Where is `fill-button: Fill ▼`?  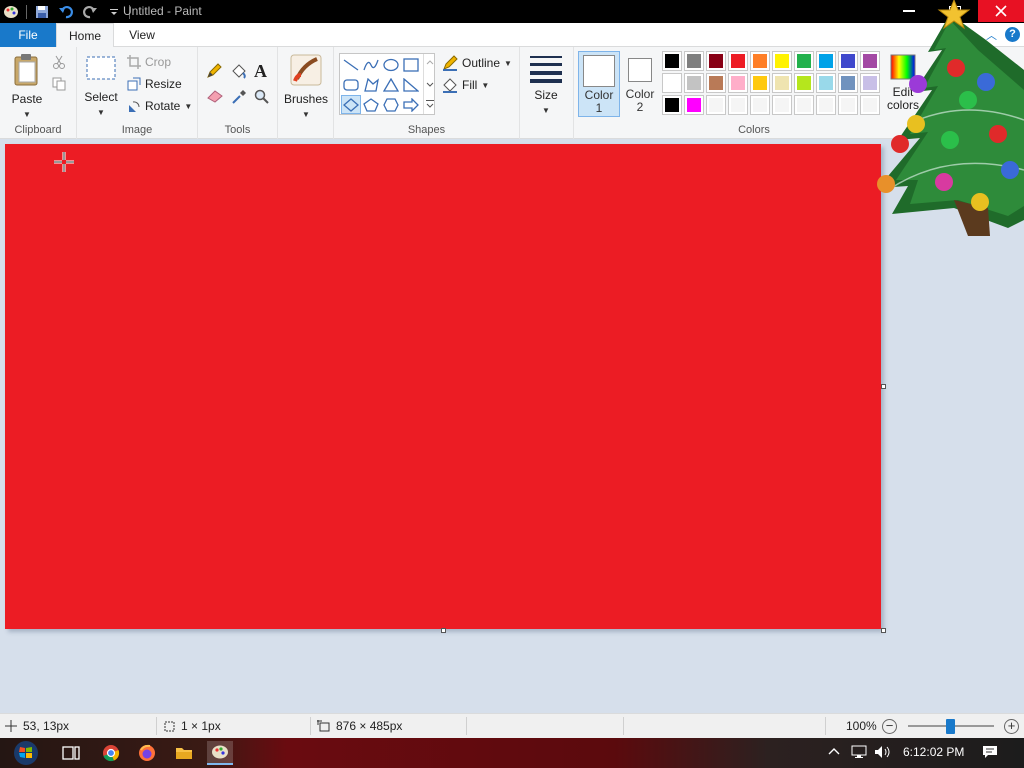
fill-button: Fill ▼ is located at coordinates (465, 85).